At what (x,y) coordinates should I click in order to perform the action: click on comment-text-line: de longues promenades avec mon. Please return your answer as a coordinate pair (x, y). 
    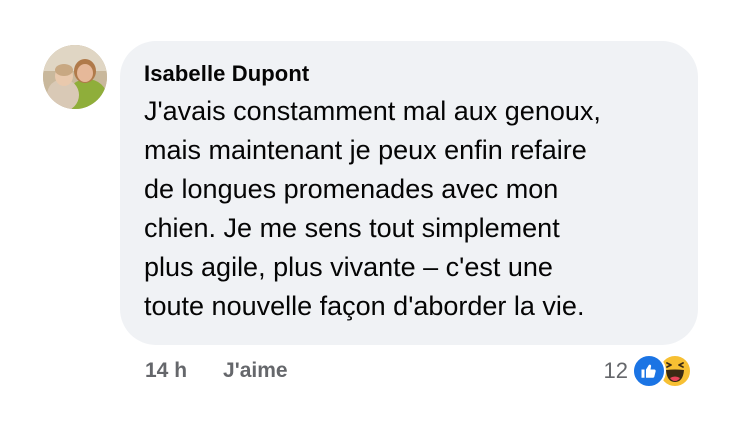
    Looking at the image, I should click on (351, 189).